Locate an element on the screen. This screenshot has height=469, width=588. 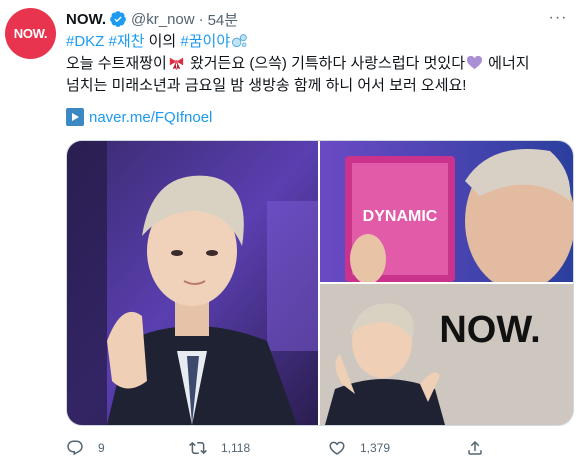
verified-badge-icon is located at coordinates (118, 19).